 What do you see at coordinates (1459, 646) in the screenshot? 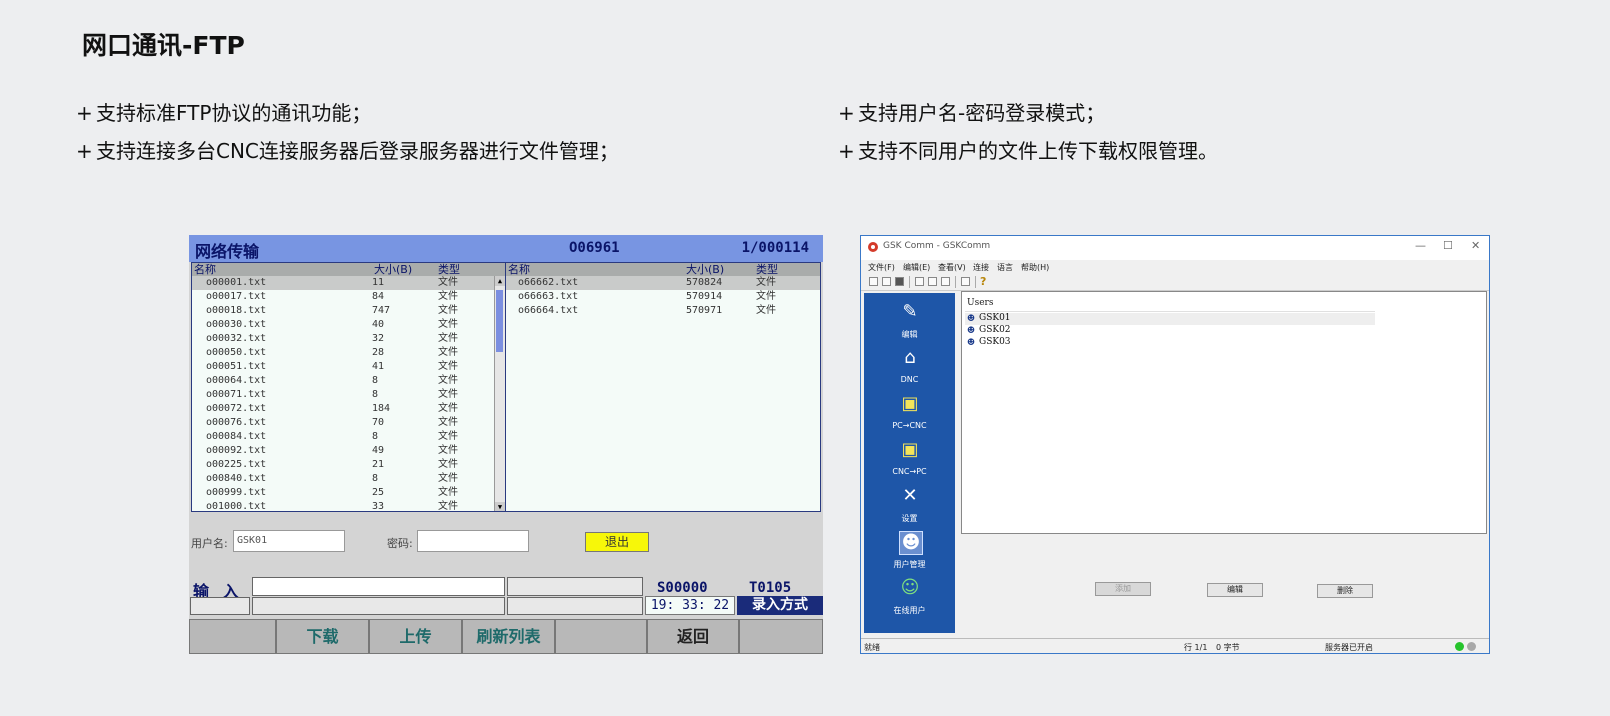
I see `connection-led-icon` at bounding box center [1459, 646].